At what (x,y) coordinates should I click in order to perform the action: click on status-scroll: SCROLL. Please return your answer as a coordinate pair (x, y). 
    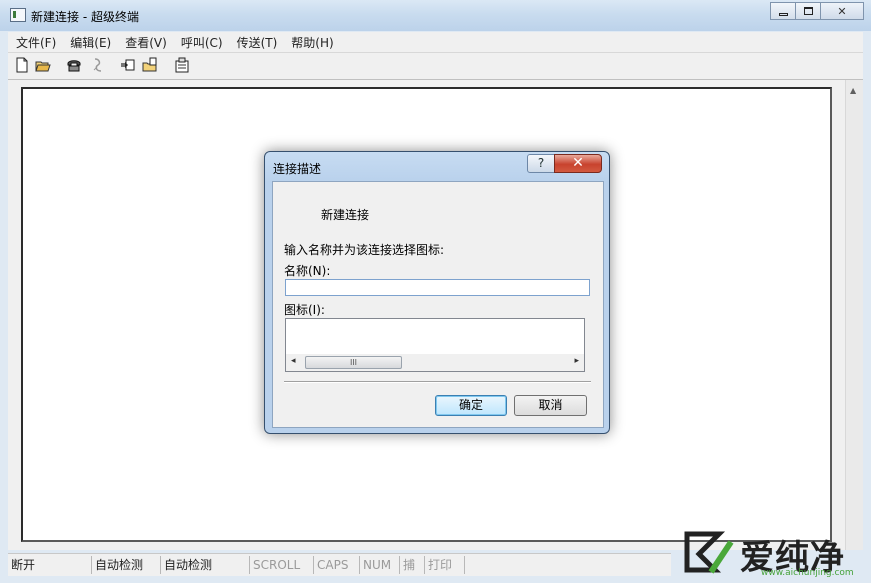
    Looking at the image, I should click on (282, 565).